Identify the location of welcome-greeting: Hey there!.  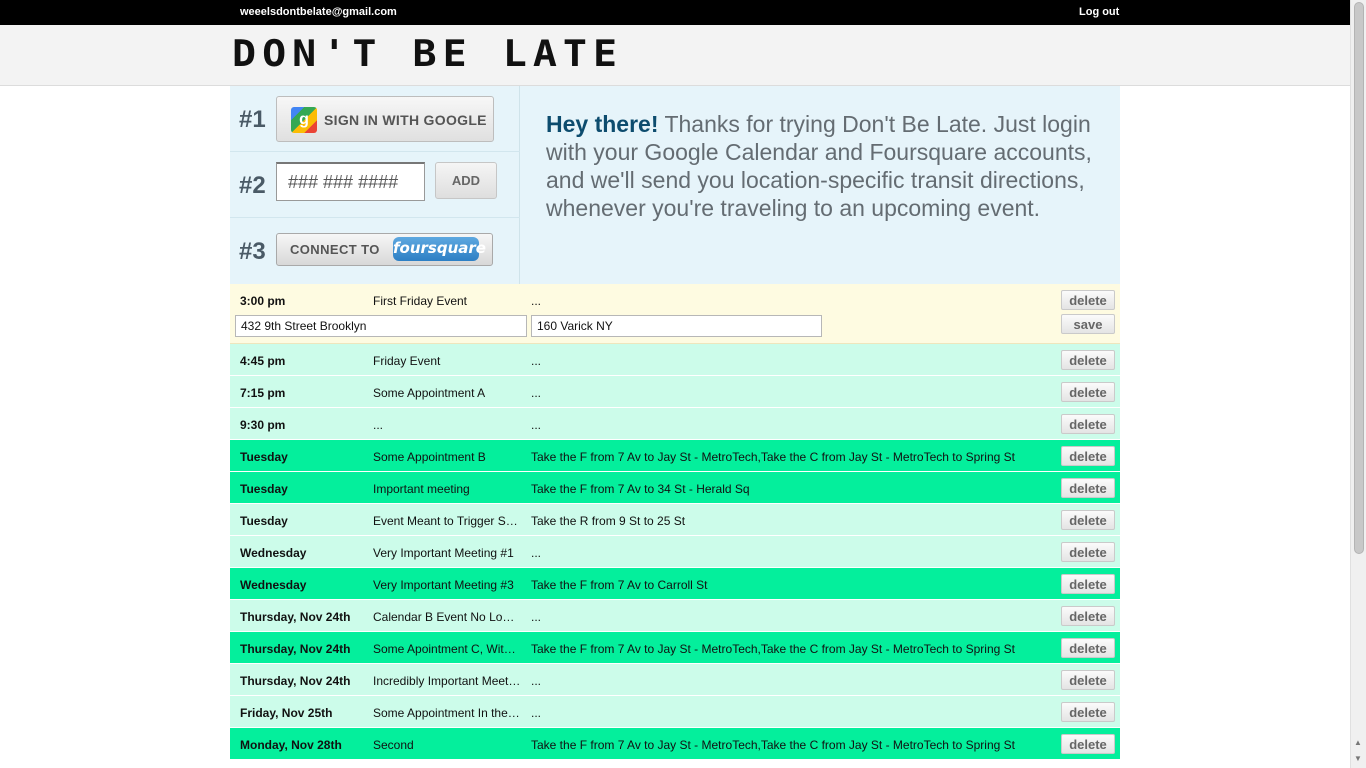
(602, 124).